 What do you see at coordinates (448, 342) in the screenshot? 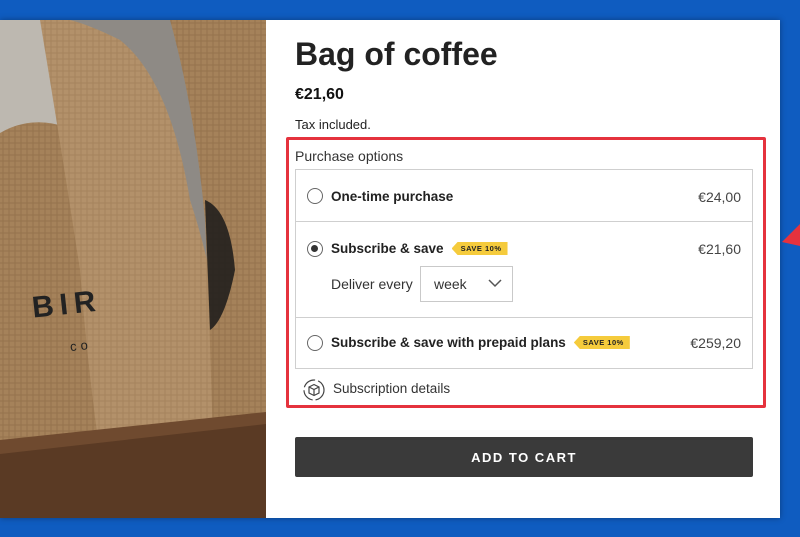
I see `option-label: Subscribe & save with prepaid plans` at bounding box center [448, 342].